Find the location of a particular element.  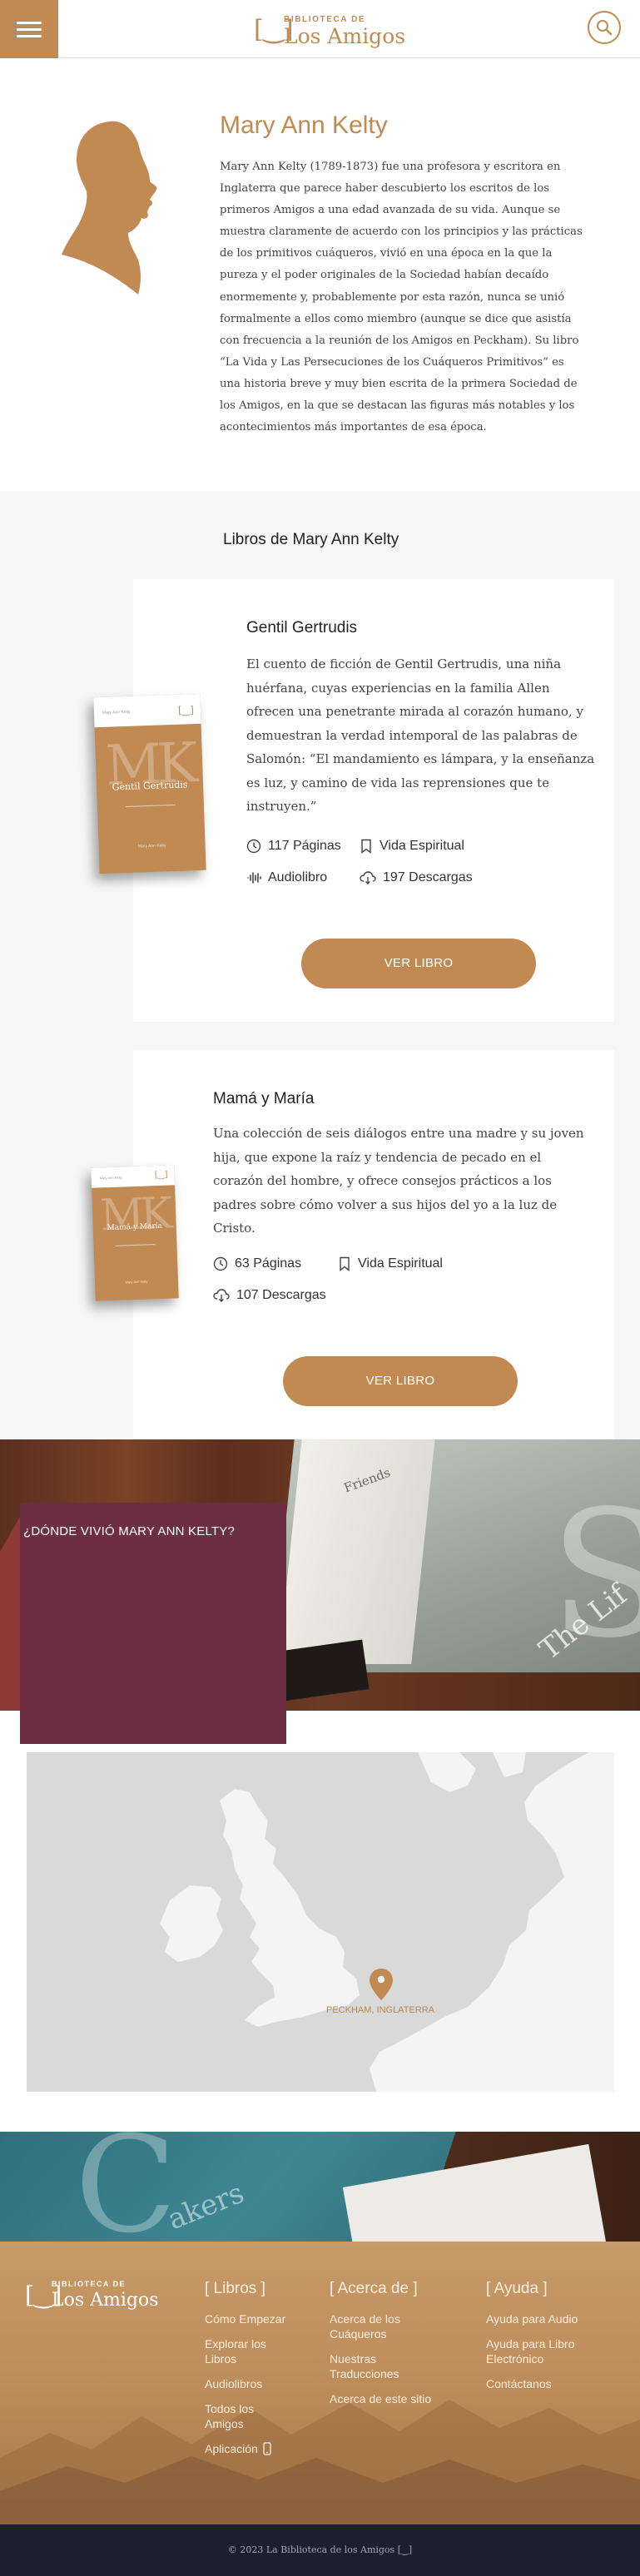

books-section-title: Libros de Mary Ann Kelty is located at coordinates (311, 539).